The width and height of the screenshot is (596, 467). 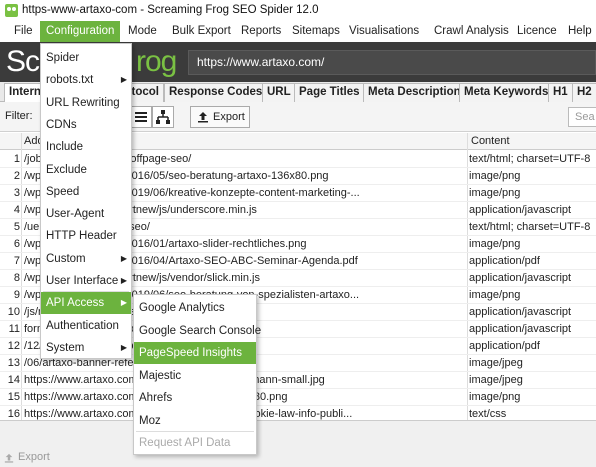 What do you see at coordinates (14, 329) in the screenshot?
I see `row-number: 11` at bounding box center [14, 329].